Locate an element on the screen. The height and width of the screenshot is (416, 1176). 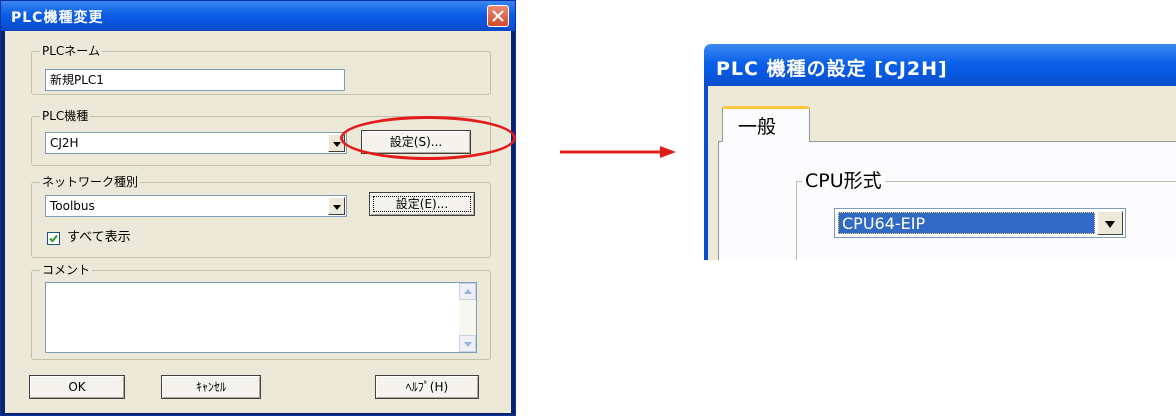
tab-general: 一般 is located at coordinates (766, 124).